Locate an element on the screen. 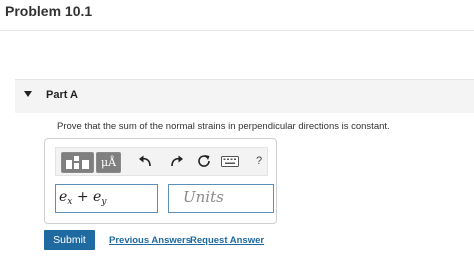 This screenshot has height=271, width=474. units-input: Units is located at coordinates (221, 198).